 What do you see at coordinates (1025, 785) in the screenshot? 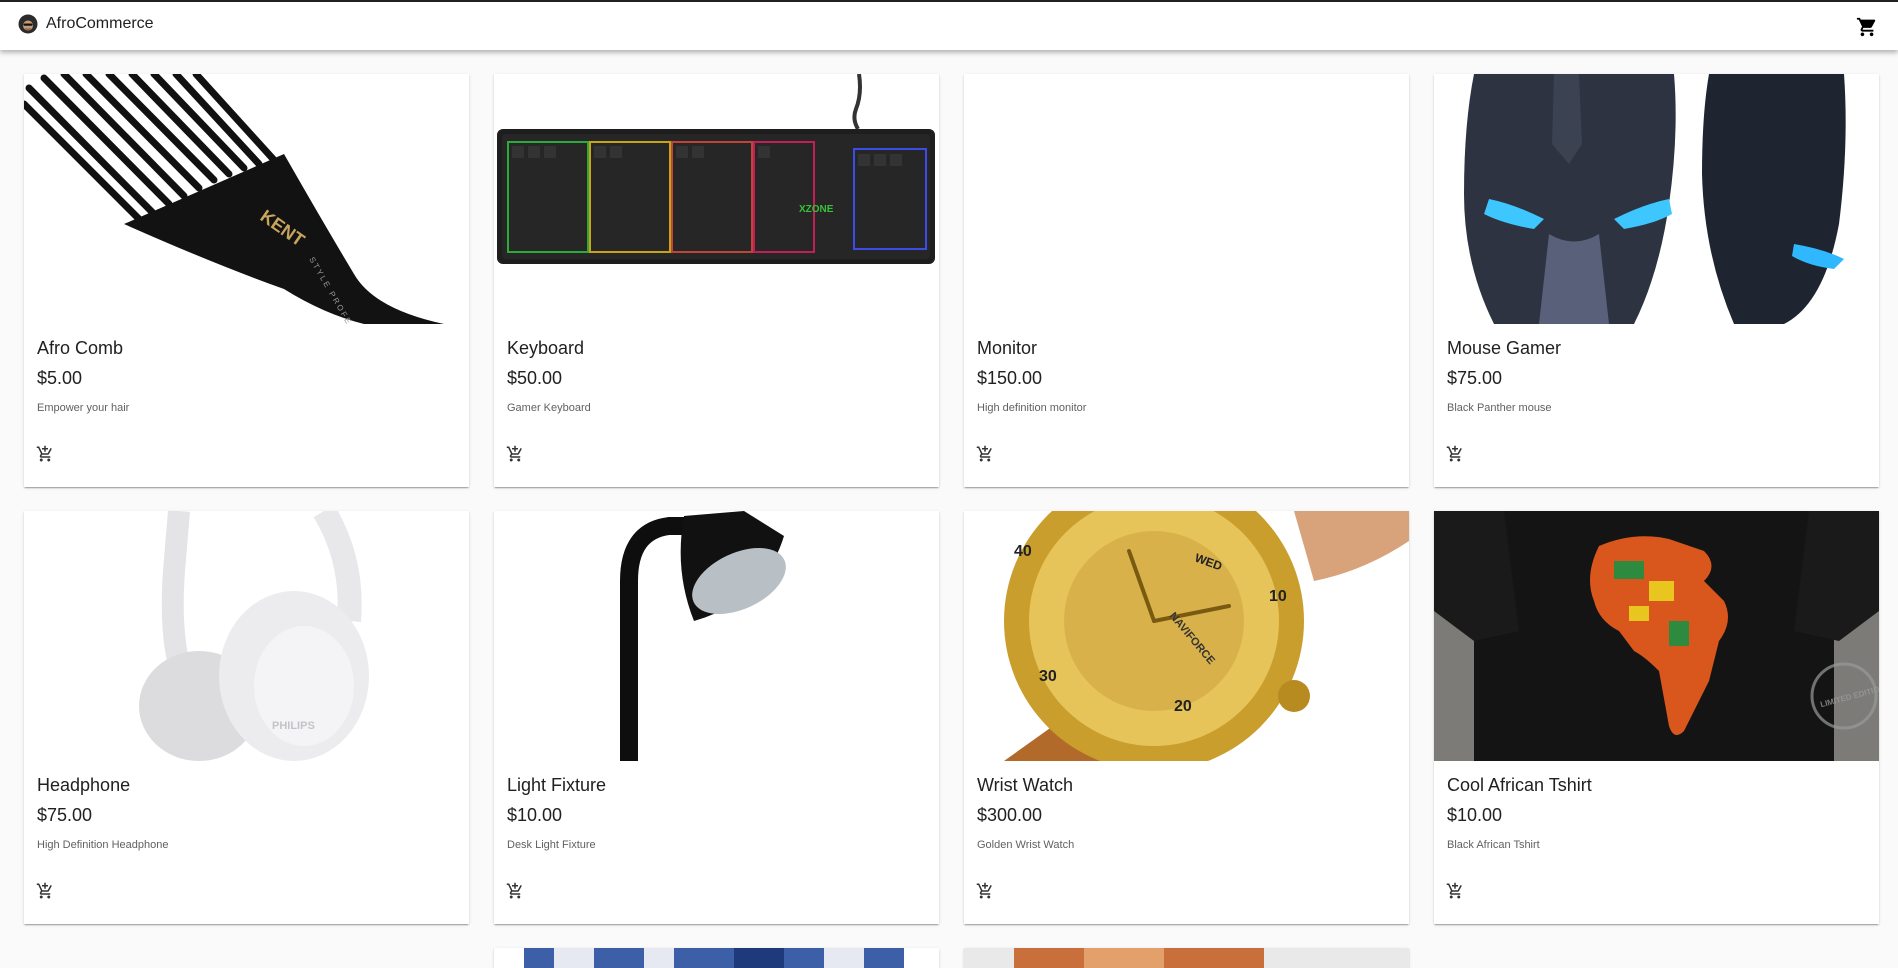
I see `product-name: Wrist Watch` at bounding box center [1025, 785].